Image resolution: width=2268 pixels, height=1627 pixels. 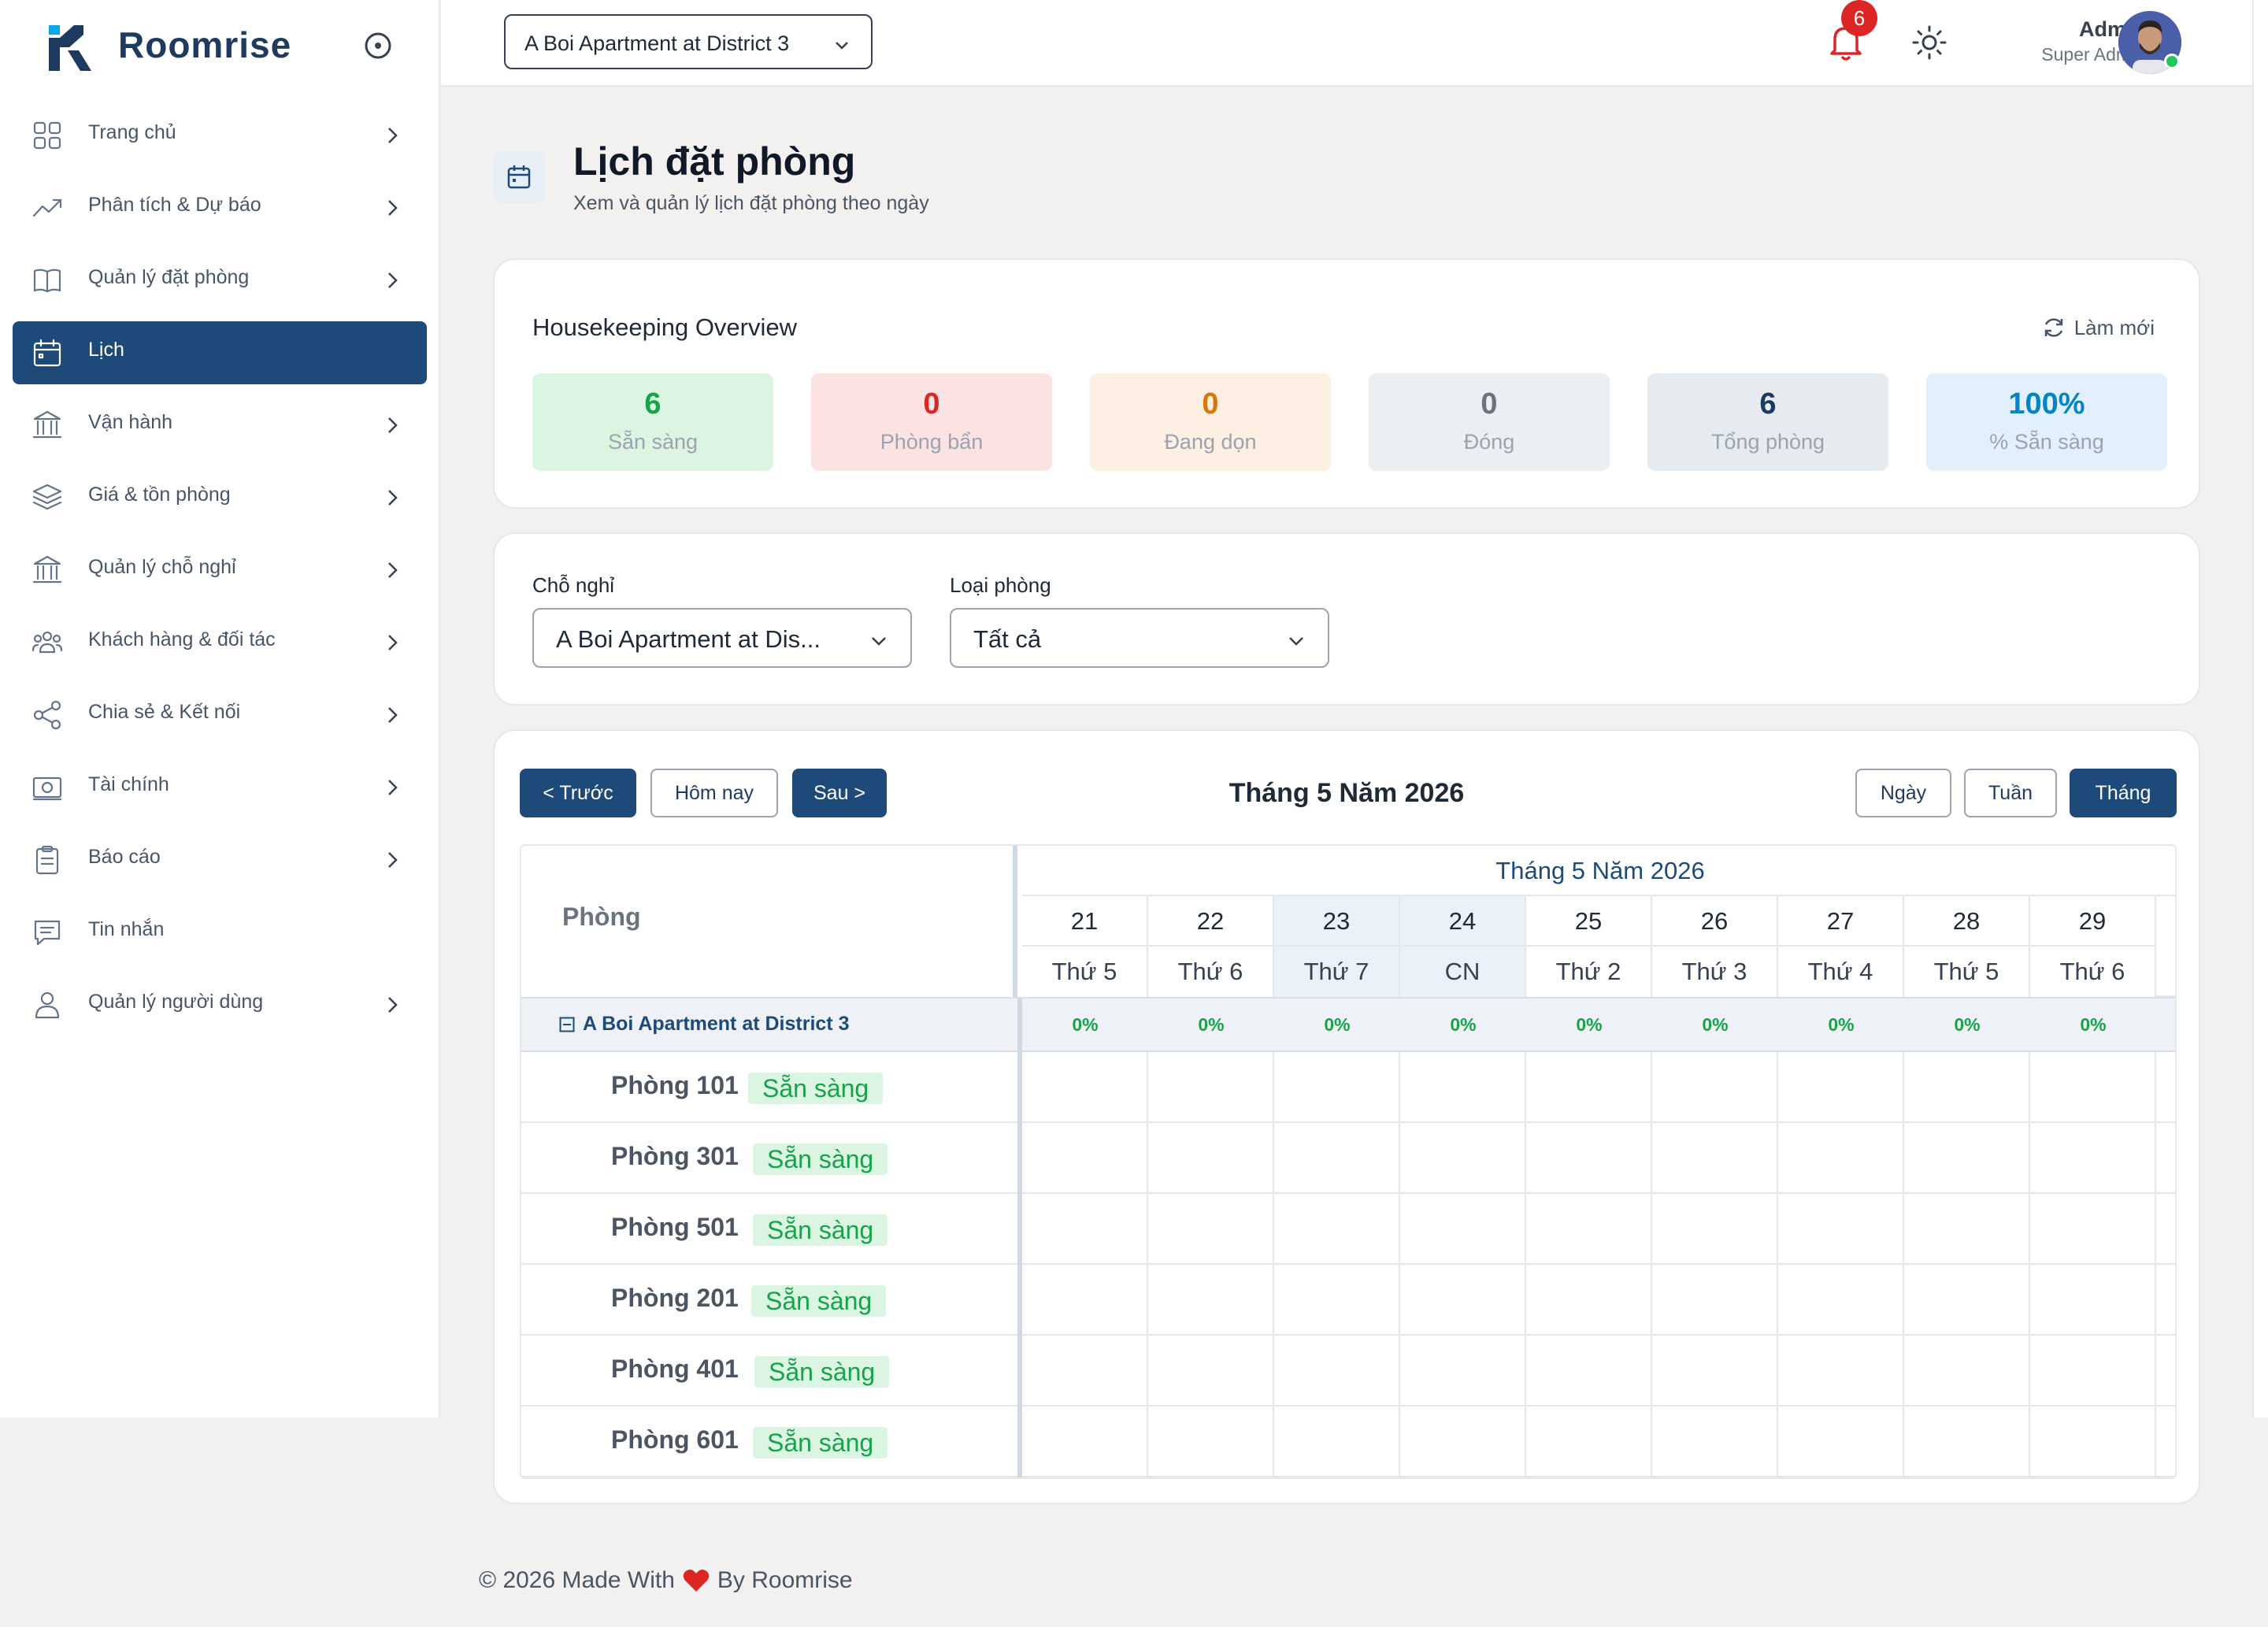 I want to click on chevron-right-icon, so click(x=393, y=425).